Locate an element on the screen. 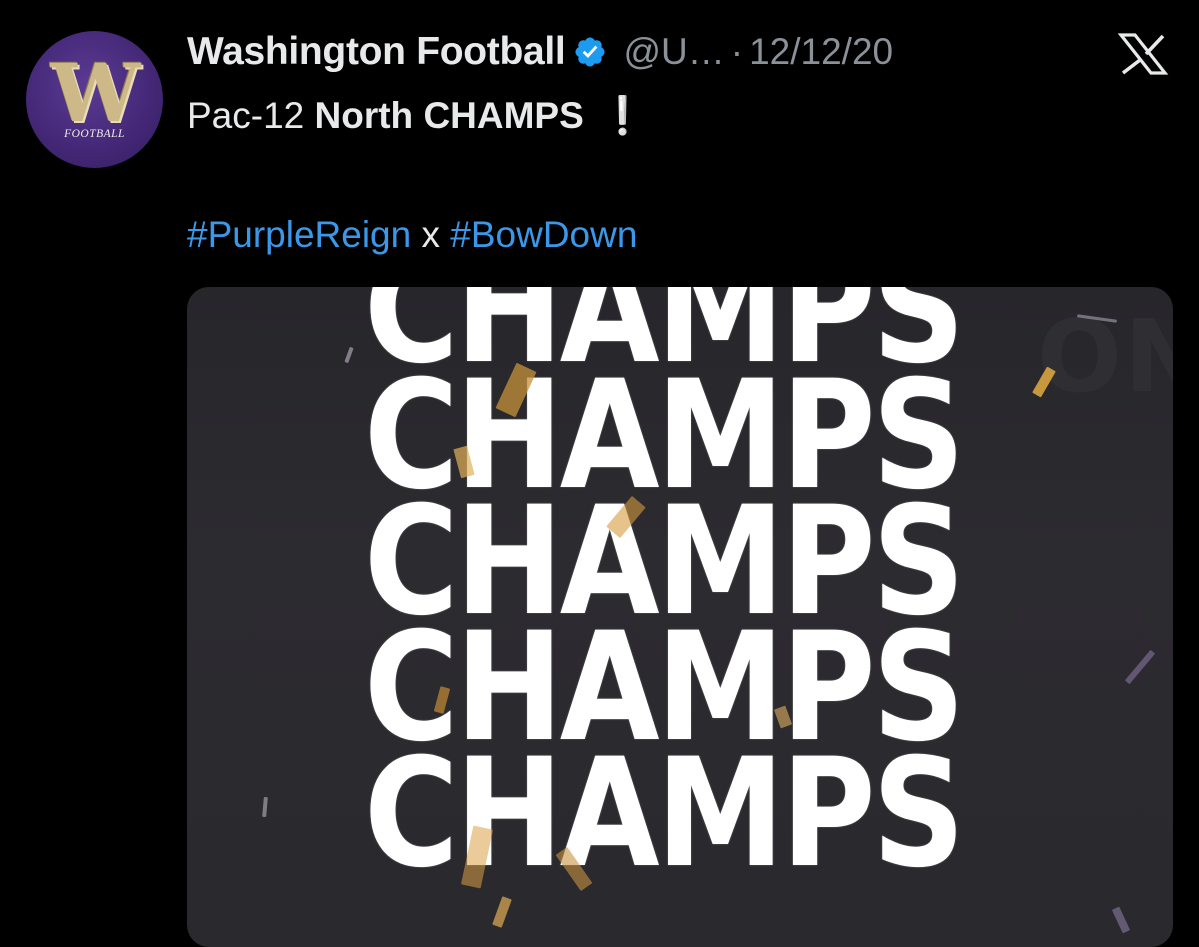  hashtag-purplereign: #PurpleReign is located at coordinates (299, 234).